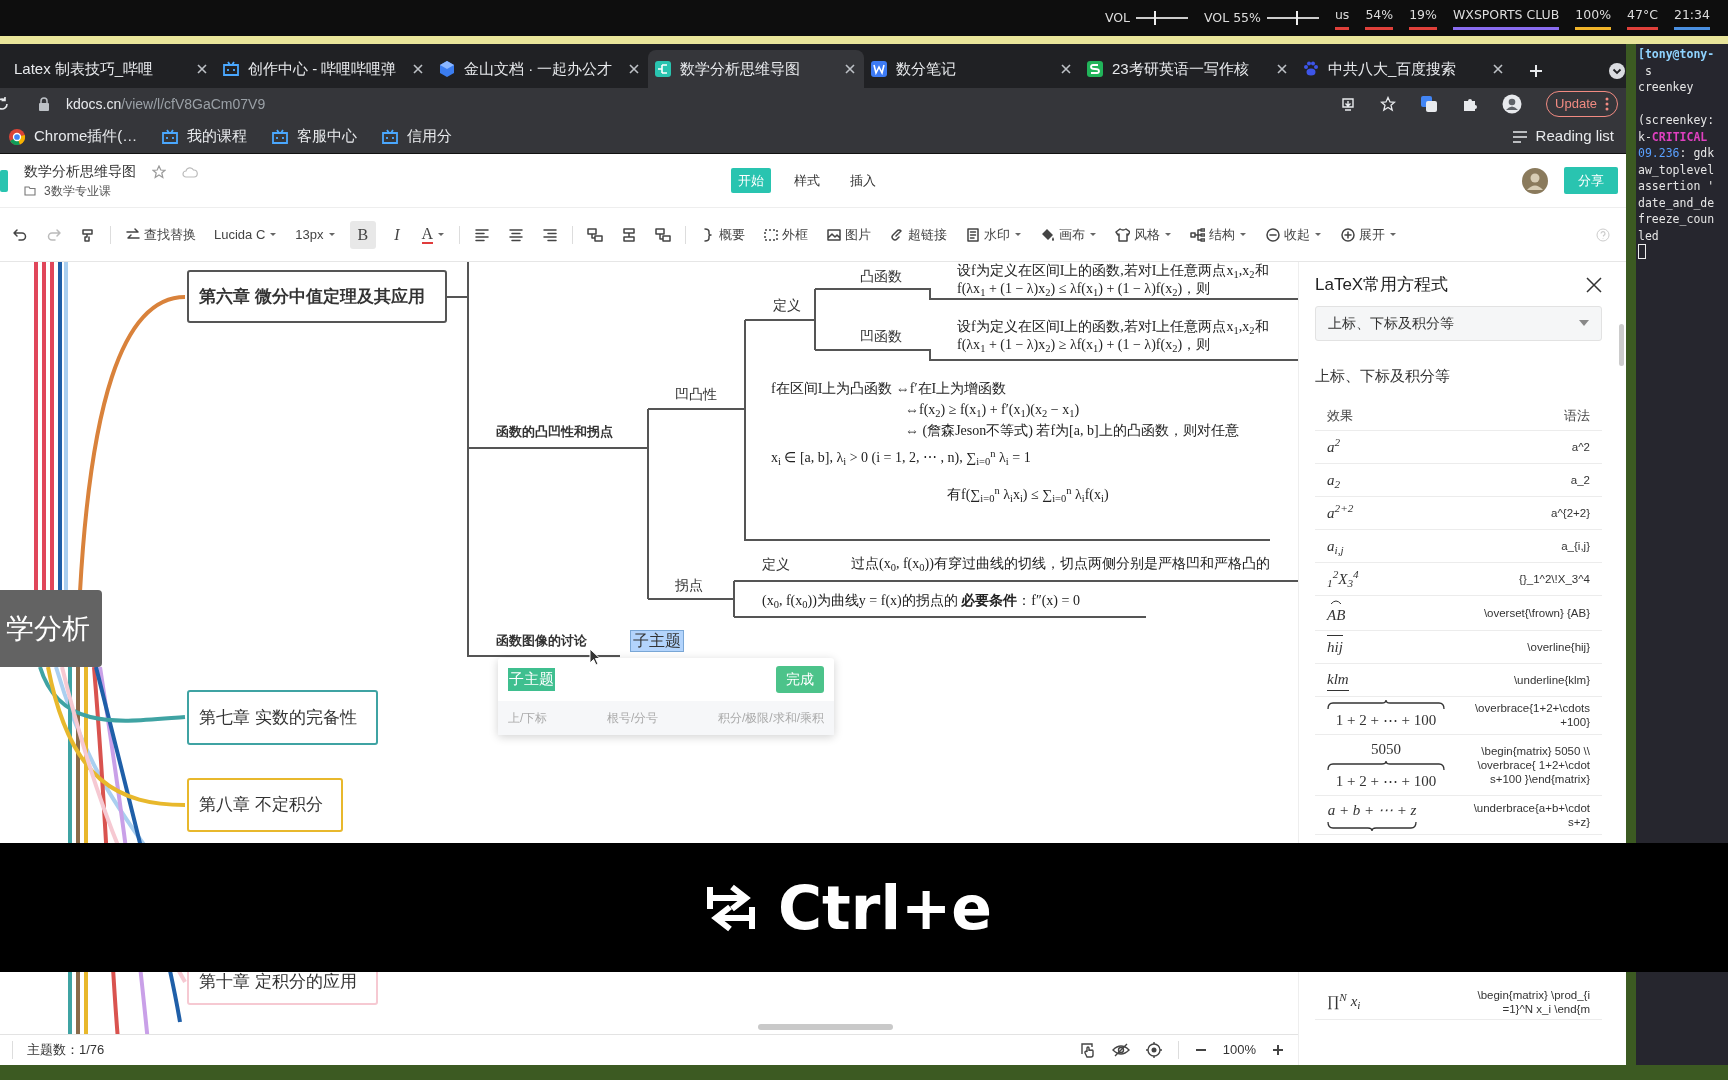 The height and width of the screenshot is (1080, 1728). I want to click on math-effect: 5050, so click(1386, 749).